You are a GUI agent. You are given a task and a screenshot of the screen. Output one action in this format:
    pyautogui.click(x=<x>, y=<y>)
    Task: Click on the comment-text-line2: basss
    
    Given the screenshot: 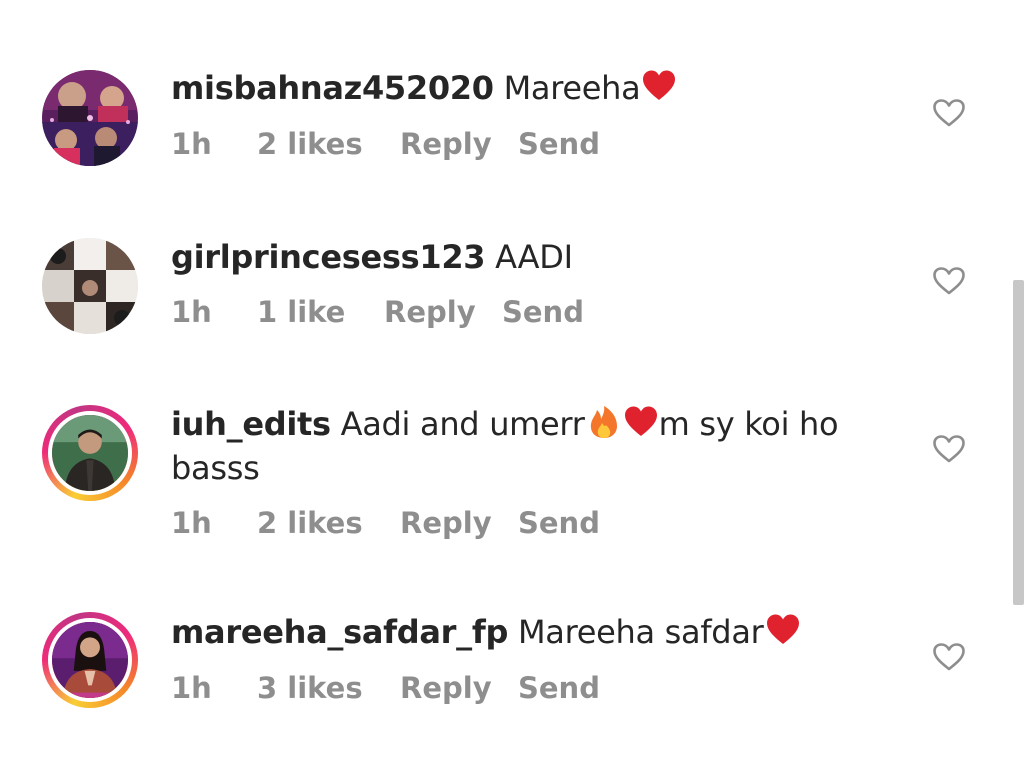 What is the action you would take?
    pyautogui.click(x=215, y=468)
    